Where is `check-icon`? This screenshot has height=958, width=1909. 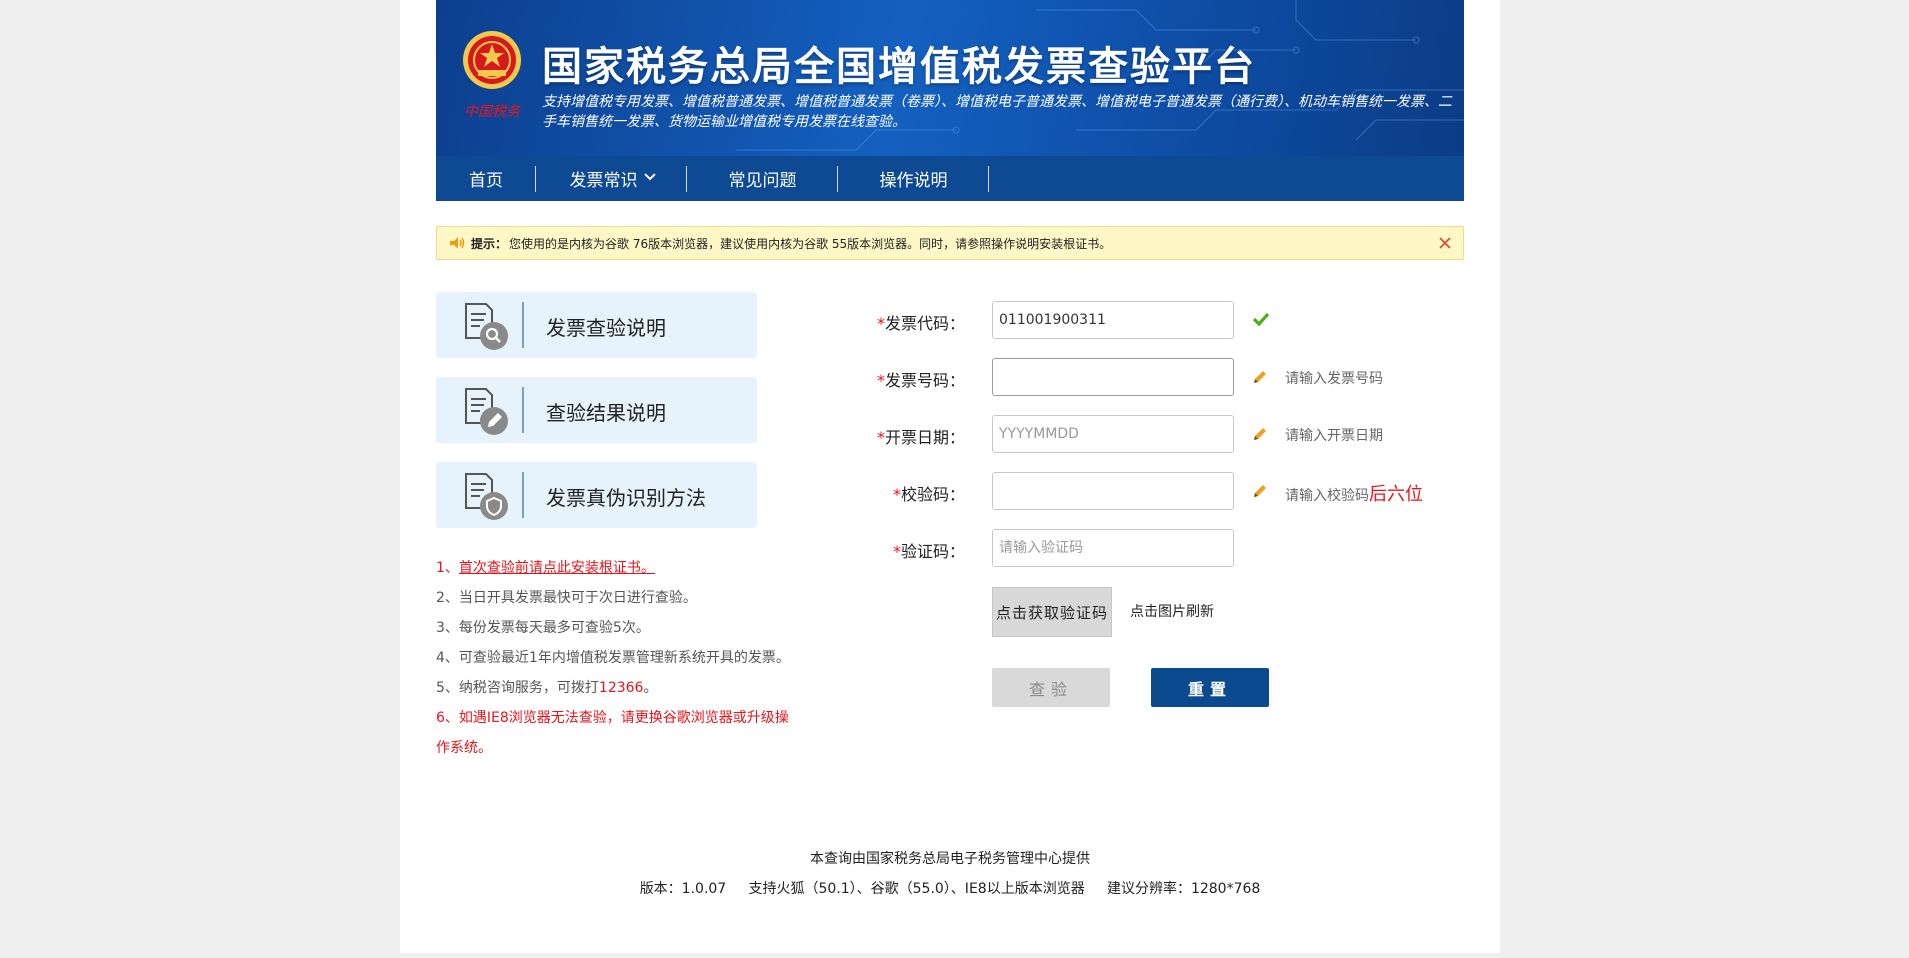
check-icon is located at coordinates (1261, 319).